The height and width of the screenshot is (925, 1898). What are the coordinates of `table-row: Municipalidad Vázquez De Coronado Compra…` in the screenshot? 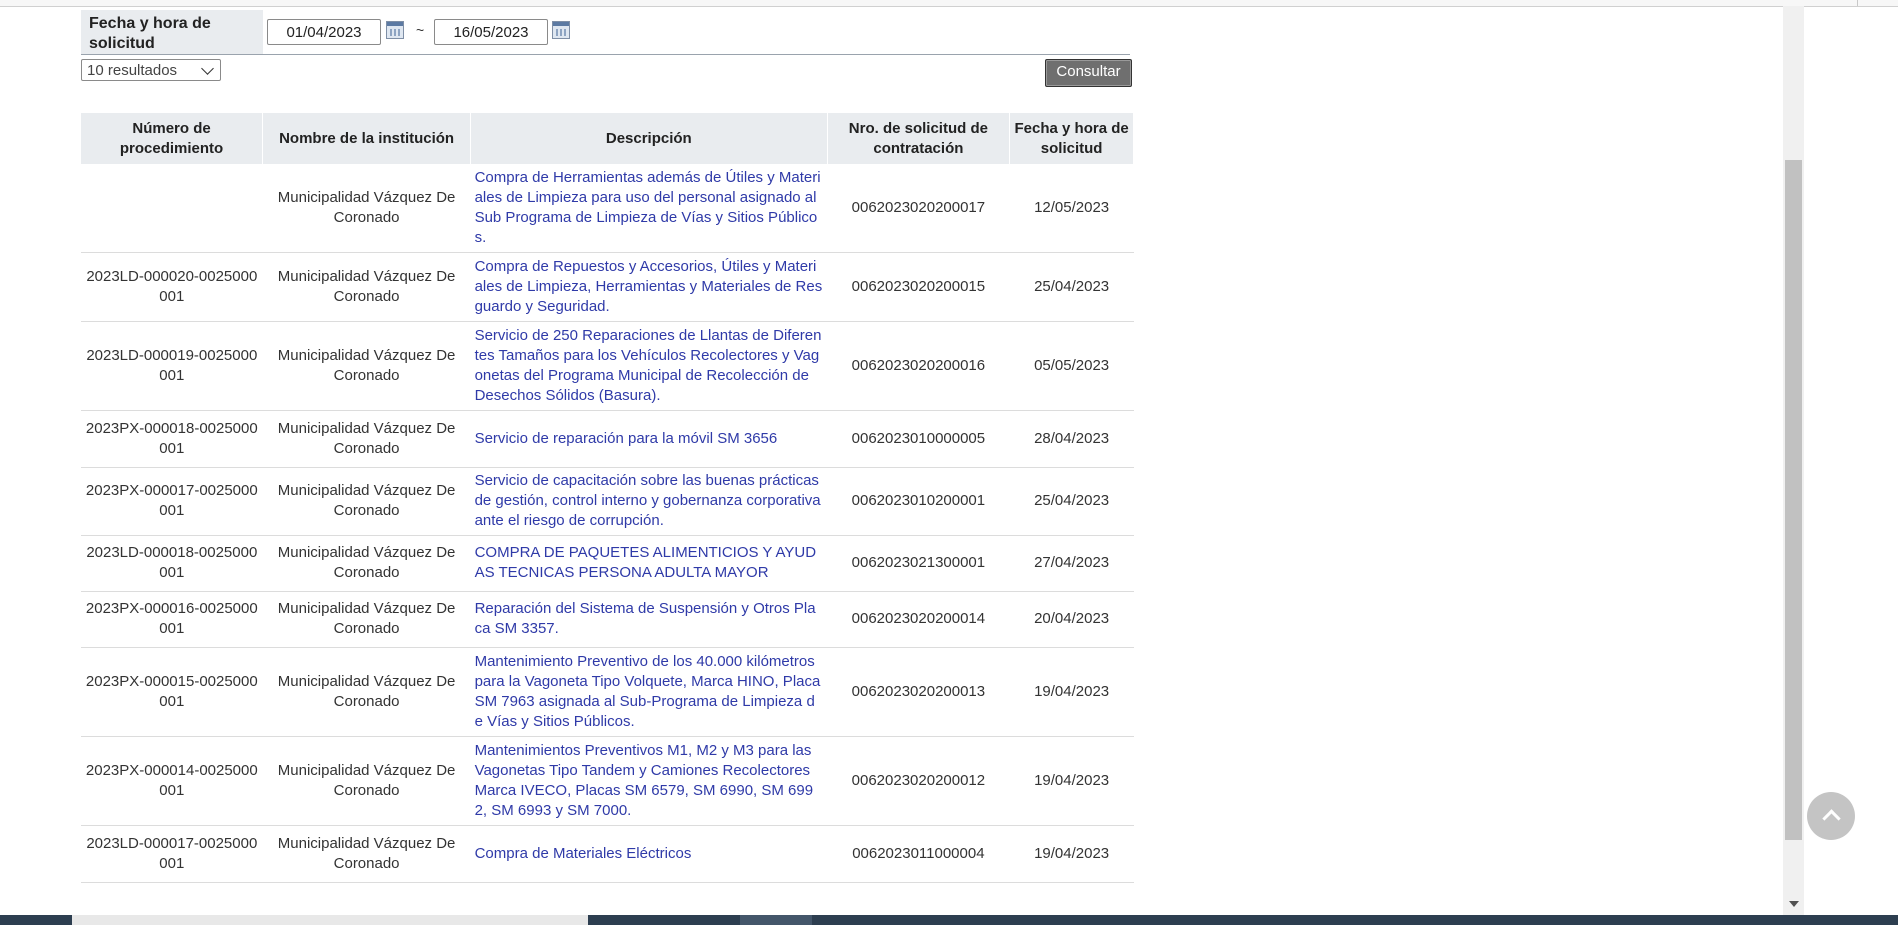 It's located at (607, 208).